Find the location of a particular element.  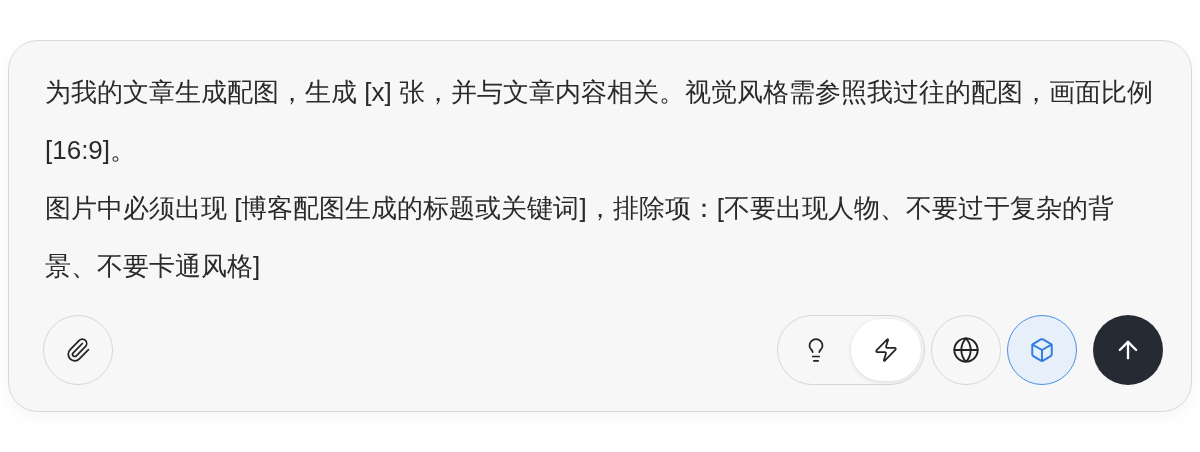

mode-button is located at coordinates (886, 350).